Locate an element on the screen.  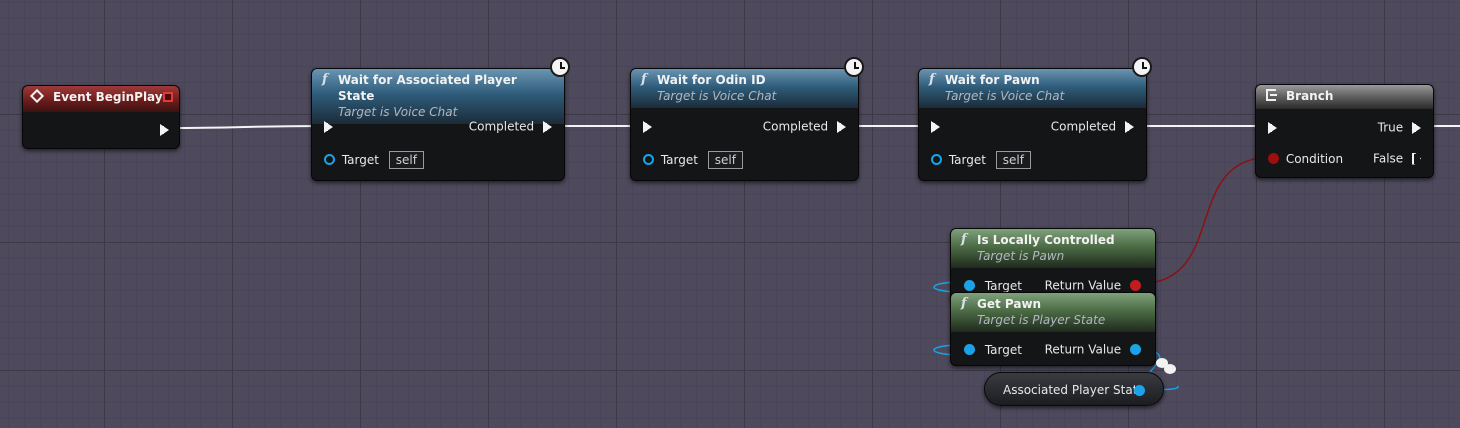
branch-header: Branch is located at coordinates (1344, 97).